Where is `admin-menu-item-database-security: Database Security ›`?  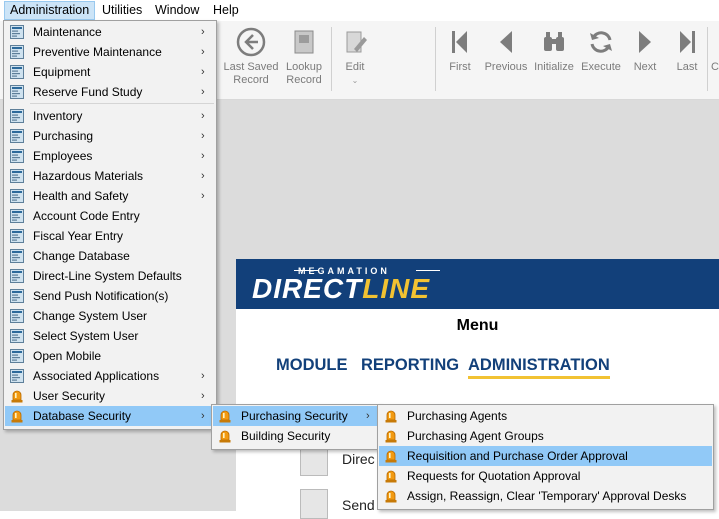 admin-menu-item-database-security: Database Security › is located at coordinates (110, 416).